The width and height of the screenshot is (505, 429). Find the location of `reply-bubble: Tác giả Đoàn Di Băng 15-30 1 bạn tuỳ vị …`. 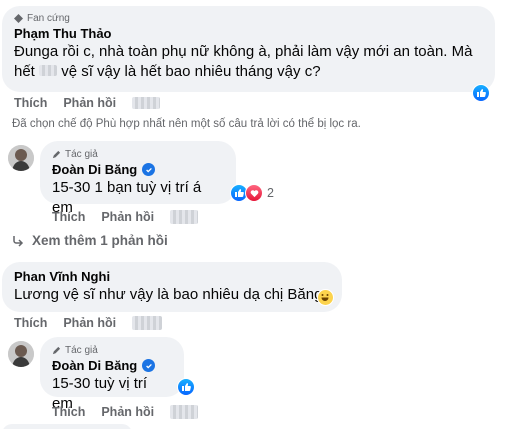

reply-bubble: Tác giả Đoàn Di Băng 15-30 1 bạn tuỳ vị … is located at coordinates (138, 178).